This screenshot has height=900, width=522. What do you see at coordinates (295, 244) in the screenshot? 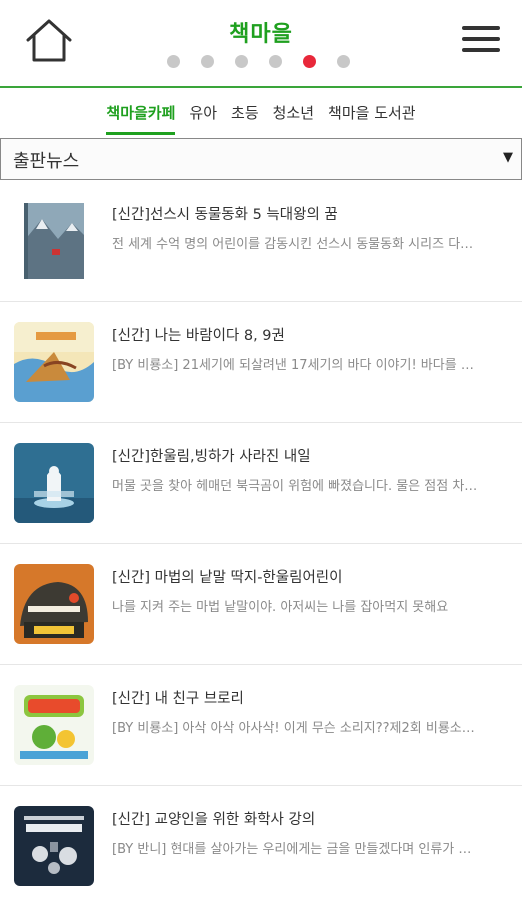
I see `news-description: 전 세계 수억 명의 어린이를 감동시킨 선스시 동물동화 시리즈 다섯 번째` at bounding box center [295, 244].